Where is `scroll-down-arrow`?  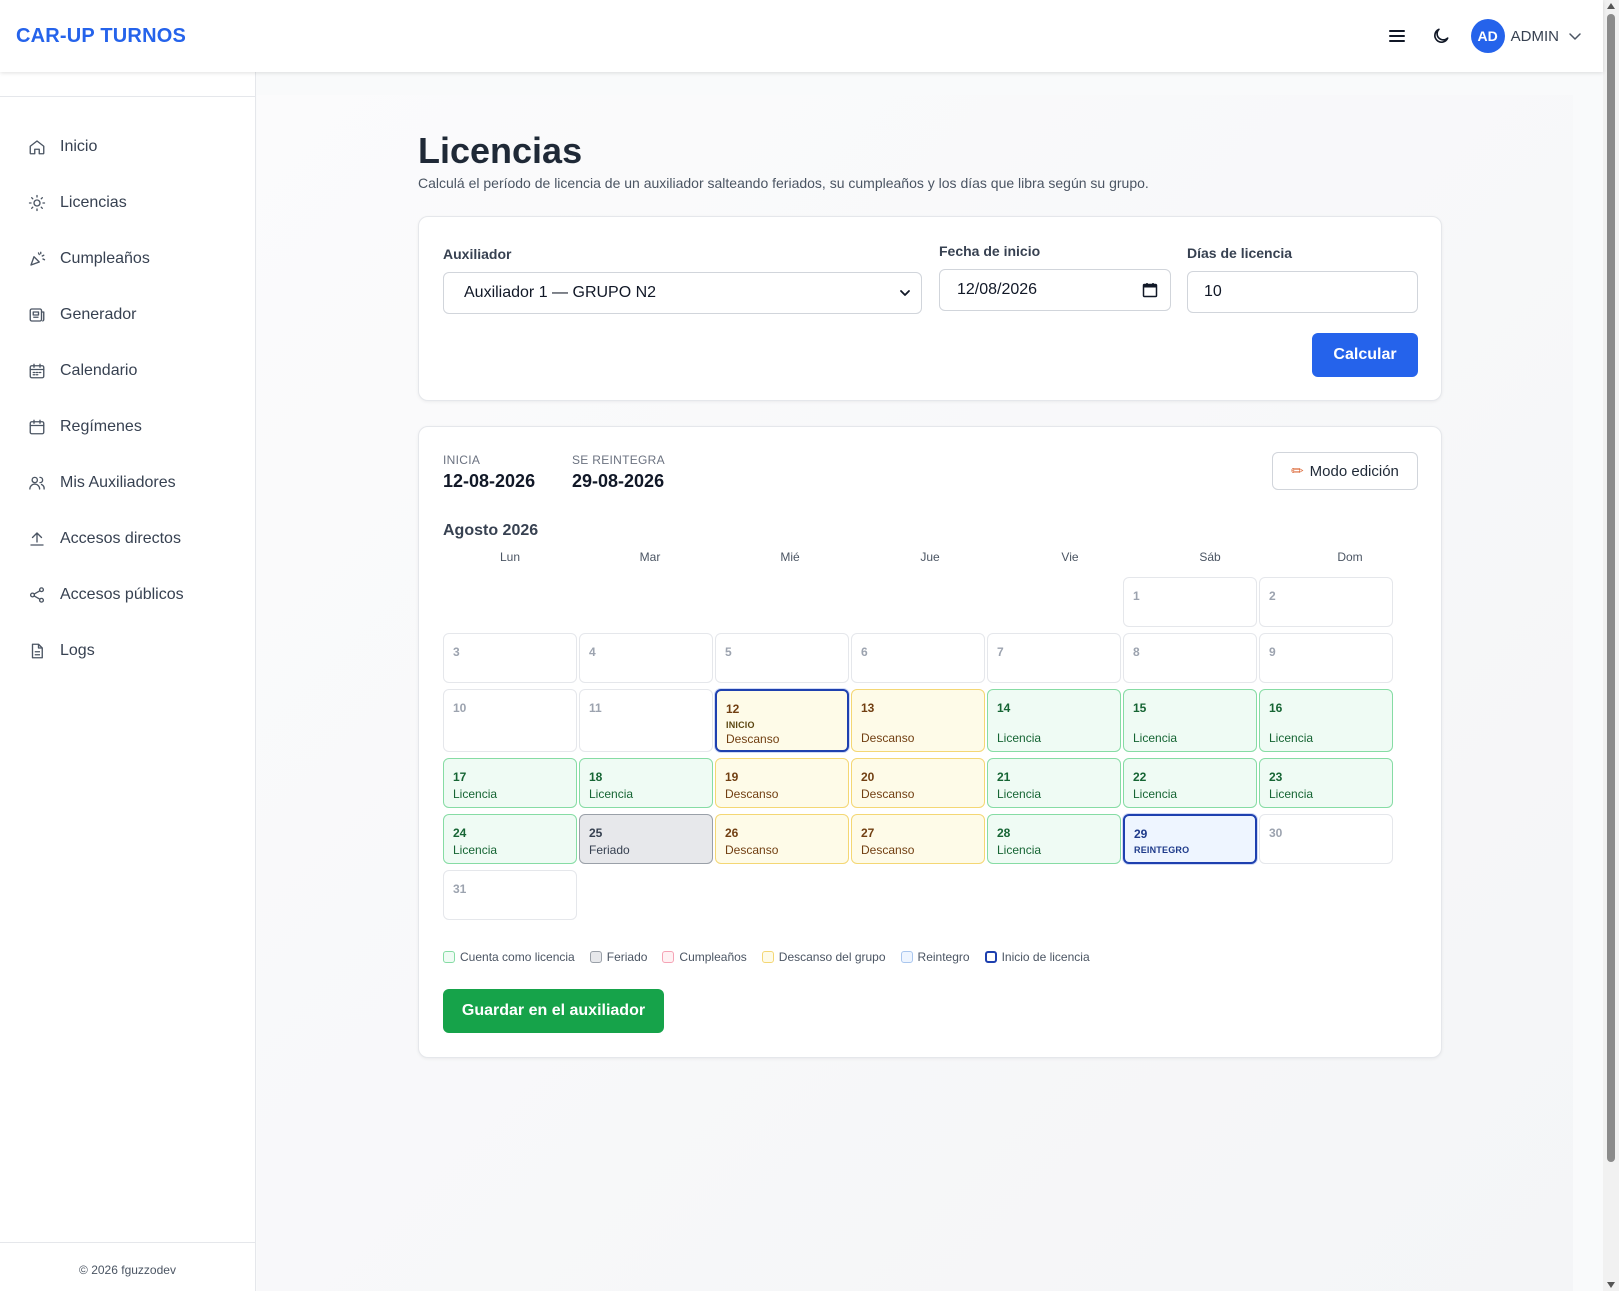
scroll-down-arrow is located at coordinates (1611, 1285).